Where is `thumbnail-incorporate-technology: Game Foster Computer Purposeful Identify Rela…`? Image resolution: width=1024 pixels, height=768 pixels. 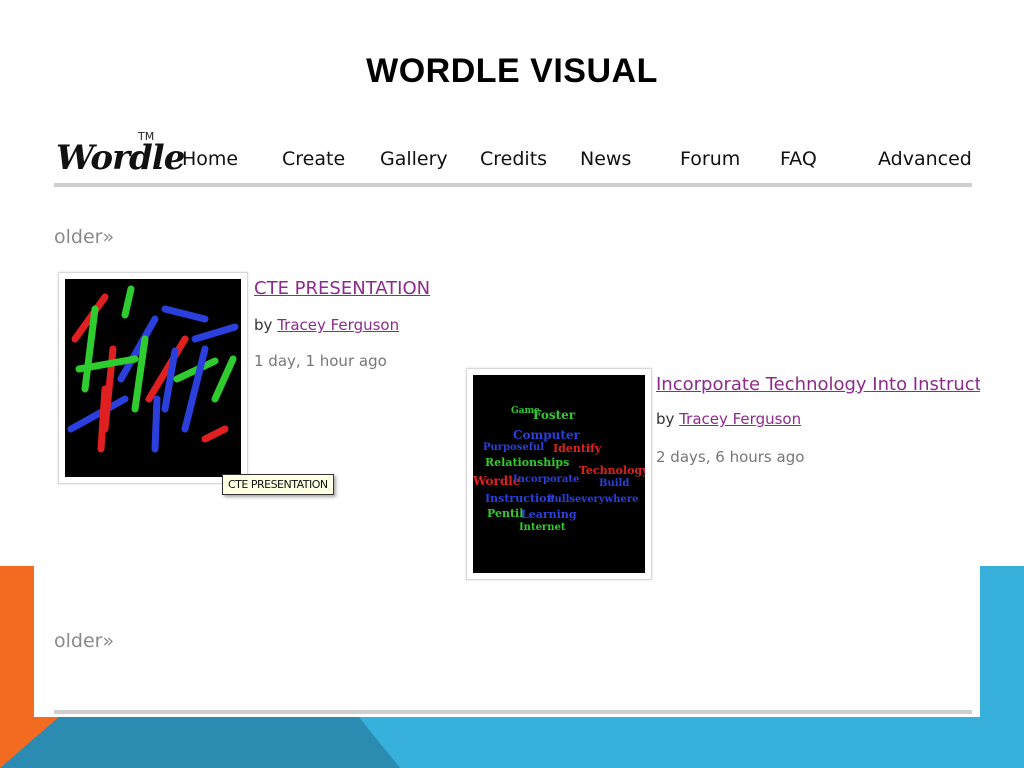 thumbnail-incorporate-technology: Game Foster Computer Purposeful Identify Rela… is located at coordinates (559, 474).